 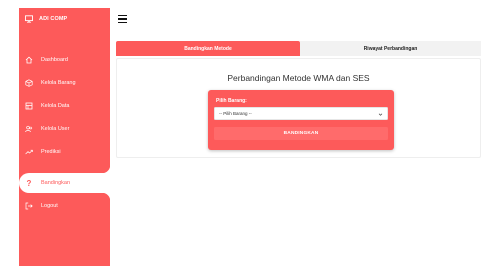 What do you see at coordinates (64, 206) in the screenshot?
I see `sidebar-item-logout: Logout` at bounding box center [64, 206].